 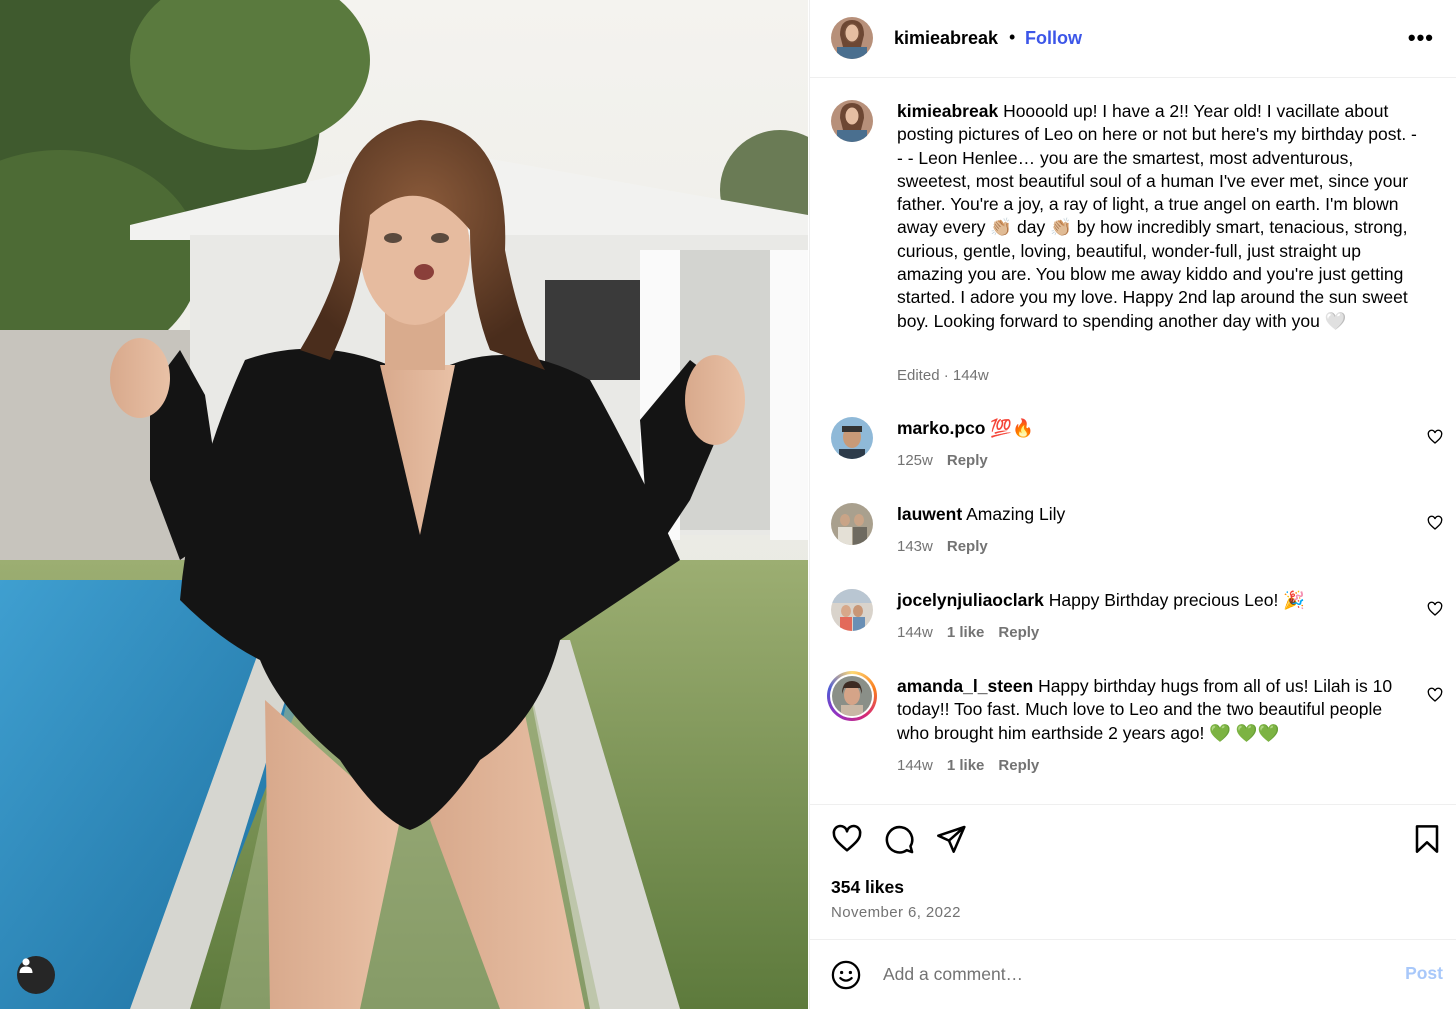 I want to click on comment-input, so click(x=1123, y=974).